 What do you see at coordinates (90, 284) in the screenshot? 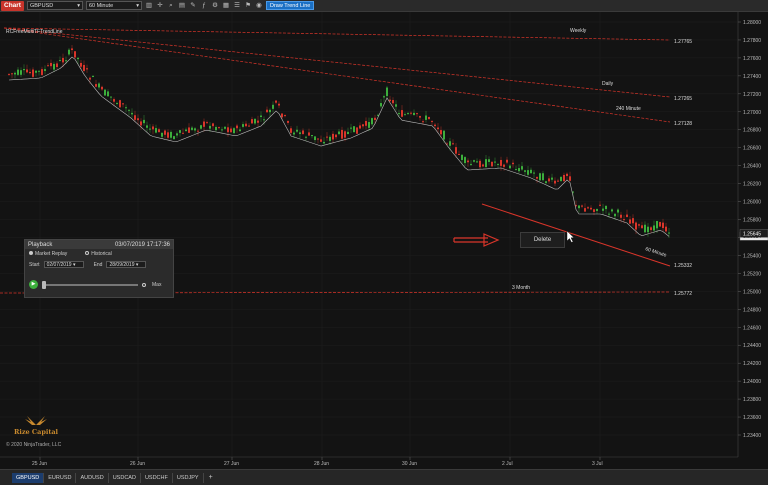
I see `playback-speed-slider` at bounding box center [90, 284].